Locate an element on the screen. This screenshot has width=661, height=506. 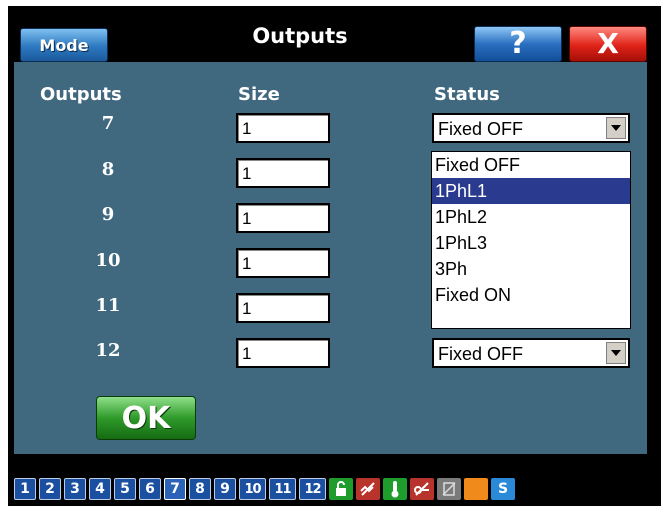
nav-button-8: 8 is located at coordinates (200, 489).